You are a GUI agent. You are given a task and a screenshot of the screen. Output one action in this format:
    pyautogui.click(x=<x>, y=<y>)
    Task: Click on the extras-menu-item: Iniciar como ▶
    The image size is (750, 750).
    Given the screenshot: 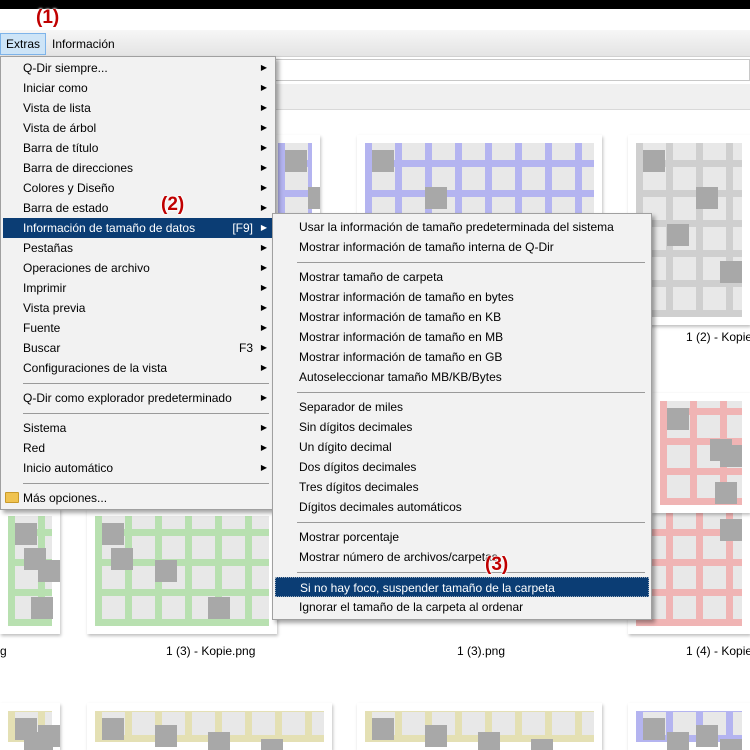 What is the action you would take?
    pyautogui.click(x=138, y=88)
    